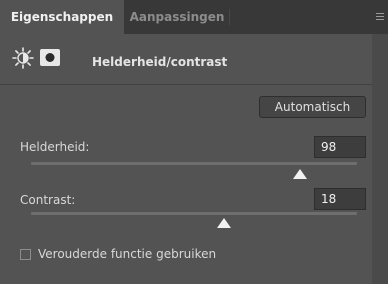 The height and width of the screenshot is (284, 388). Describe the element at coordinates (55, 147) in the screenshot. I see `brightness-label: Helderheid:` at that location.